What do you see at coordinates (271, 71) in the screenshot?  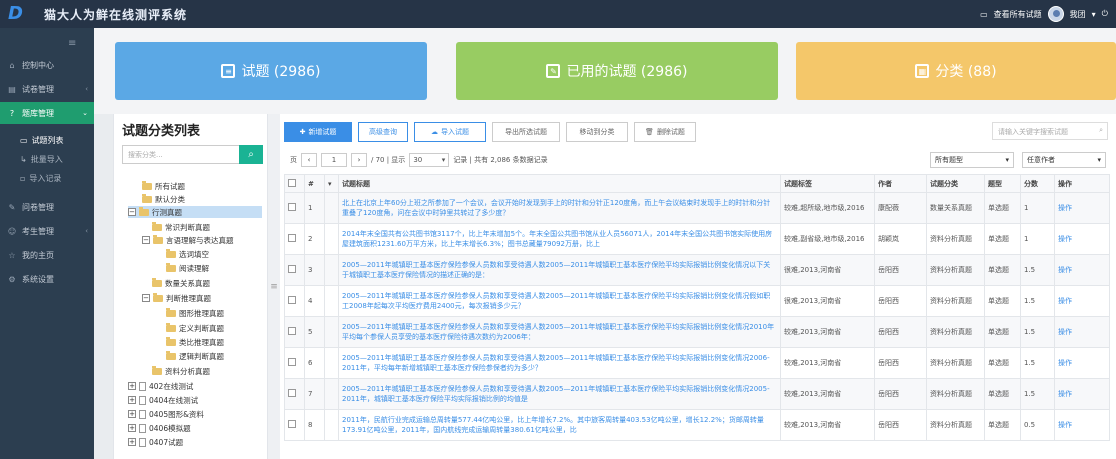 I see `card-questions: ≡ 试题 (2986)` at bounding box center [271, 71].